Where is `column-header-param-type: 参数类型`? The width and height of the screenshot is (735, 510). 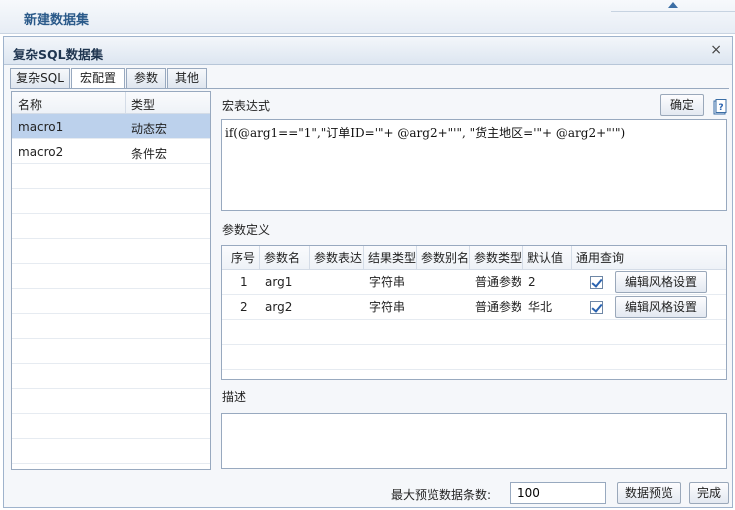 column-header-param-type: 参数类型 is located at coordinates (496, 258).